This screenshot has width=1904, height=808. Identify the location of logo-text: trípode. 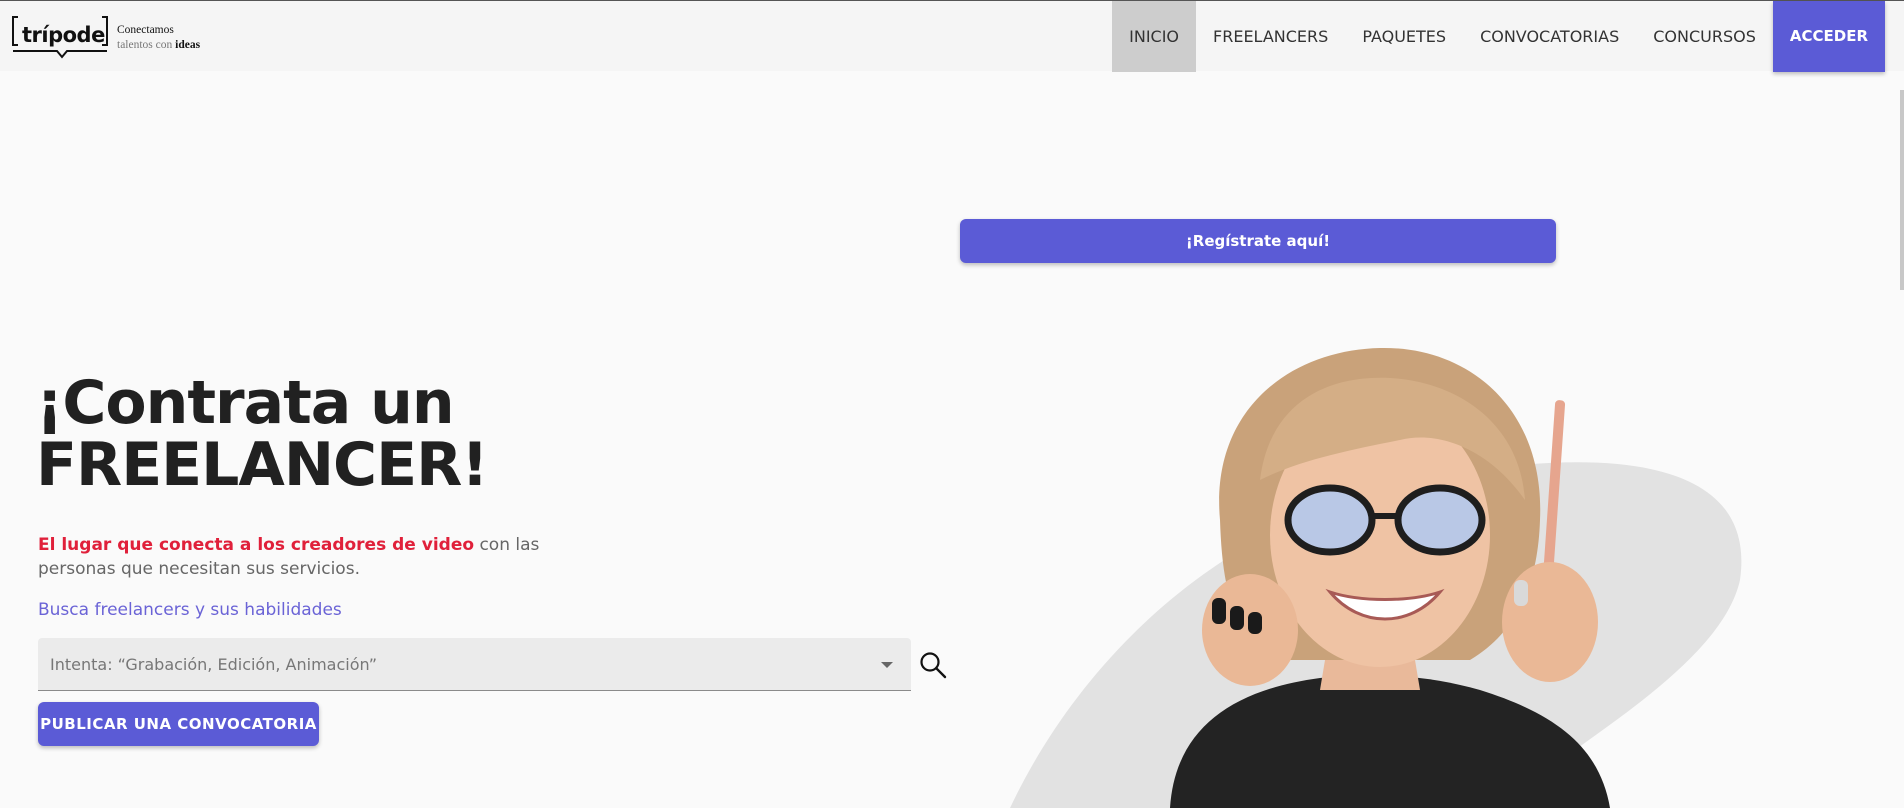
(63, 35).